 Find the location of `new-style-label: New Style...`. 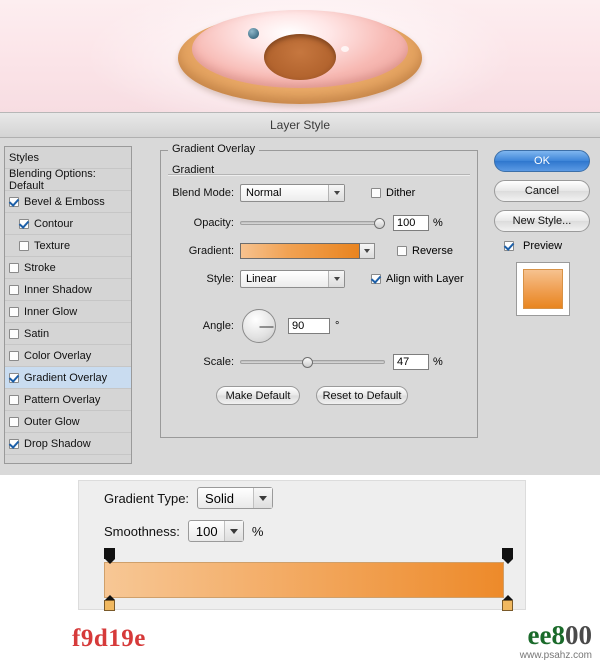

new-style-label: New Style... is located at coordinates (542, 221).